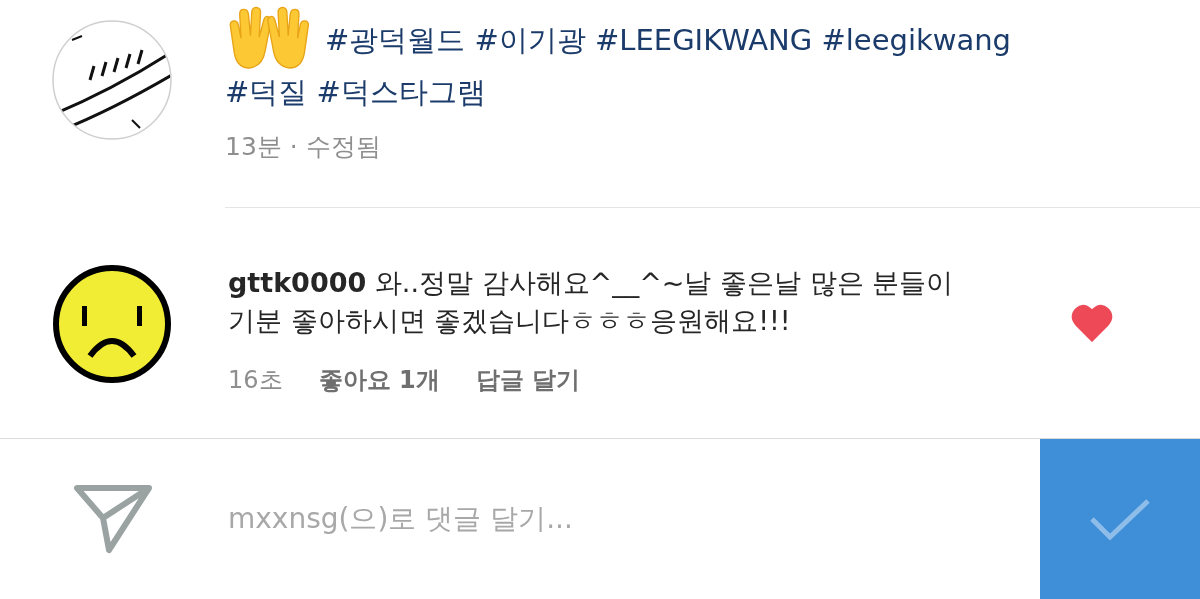  Describe the element at coordinates (668, 40) in the screenshot. I see `hashtag-line: #광덕월드 #이기광 #LEEGIKWANG #leegikwang` at that location.